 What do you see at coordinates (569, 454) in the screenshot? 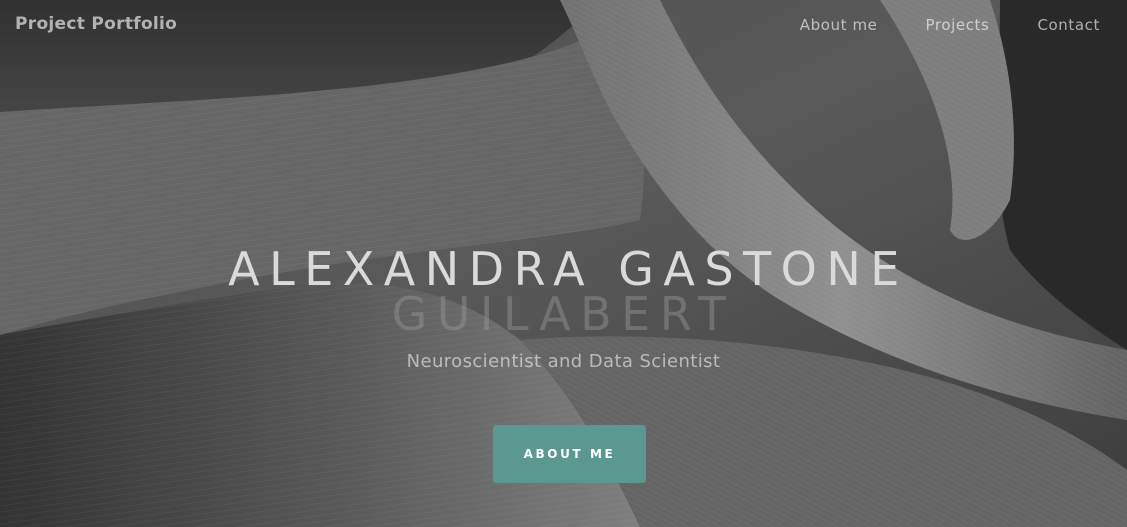
I see `about-me-button: About me` at bounding box center [569, 454].